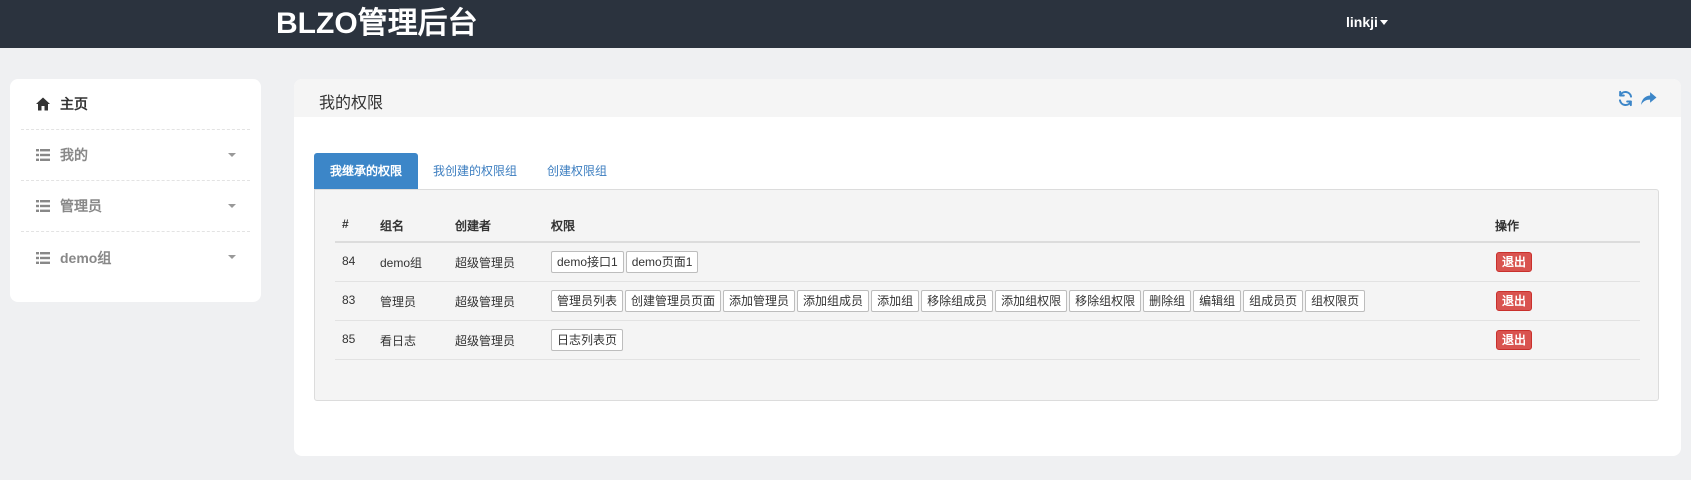 Image resolution: width=1691 pixels, height=480 pixels. I want to click on permission-tag: demo页面1, so click(662, 262).